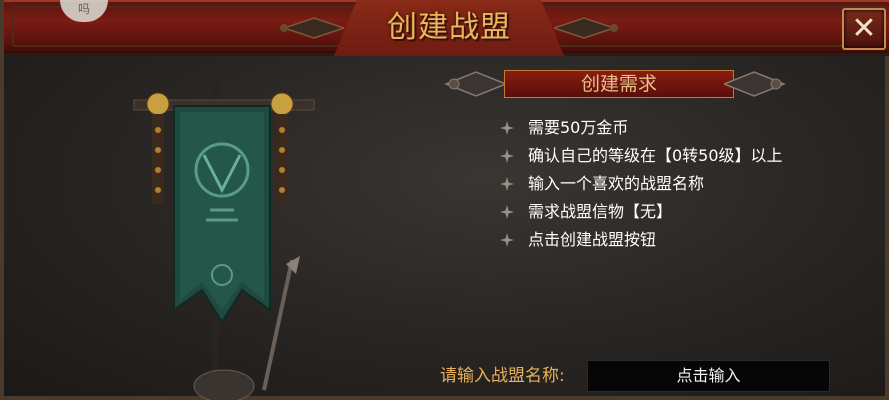 This screenshot has height=400, width=889. What do you see at coordinates (680, 240) in the screenshot?
I see `list-item: 点击创建战盟按钮` at bounding box center [680, 240].